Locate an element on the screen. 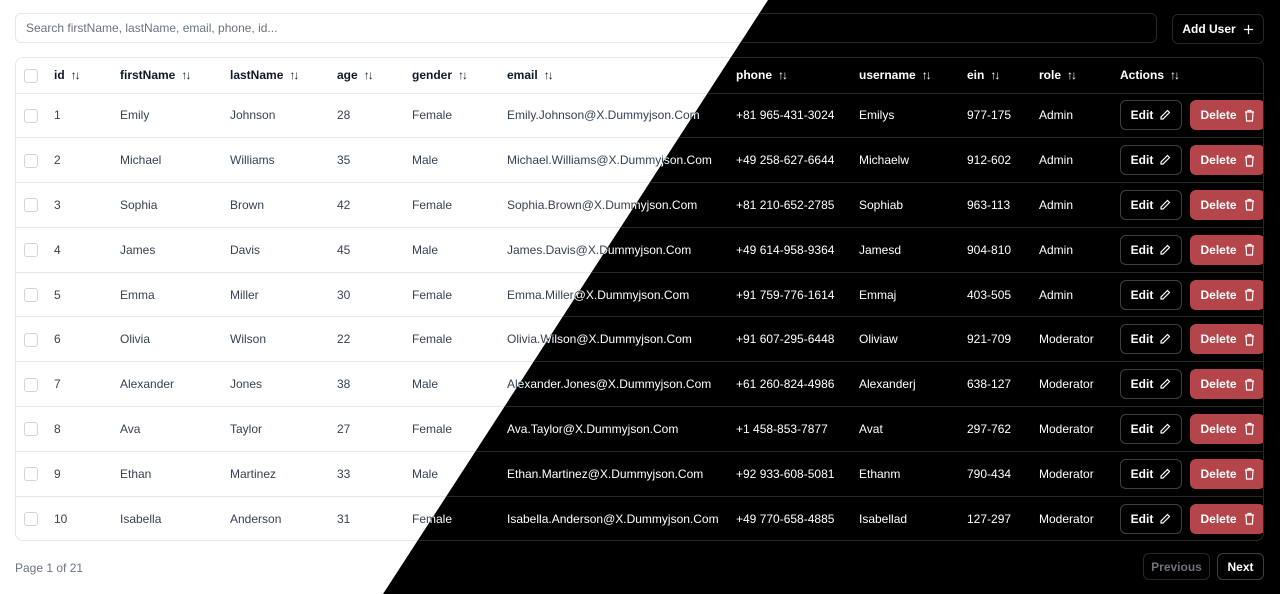 The image size is (1280, 594). select-all-checkbox is located at coordinates (31, 75).